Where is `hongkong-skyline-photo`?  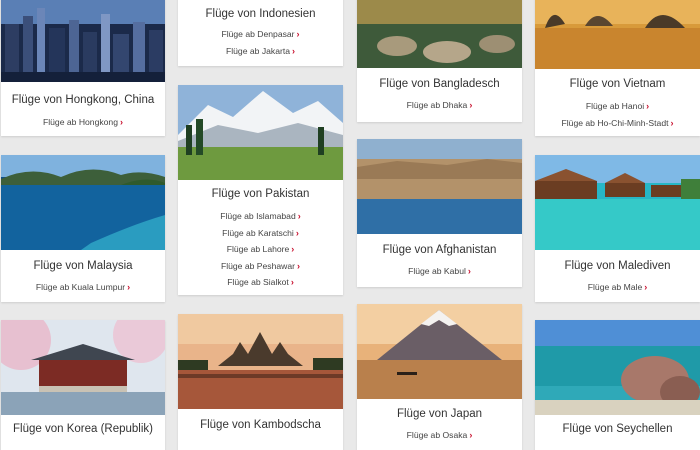
hongkong-skyline-photo is located at coordinates (83, 41).